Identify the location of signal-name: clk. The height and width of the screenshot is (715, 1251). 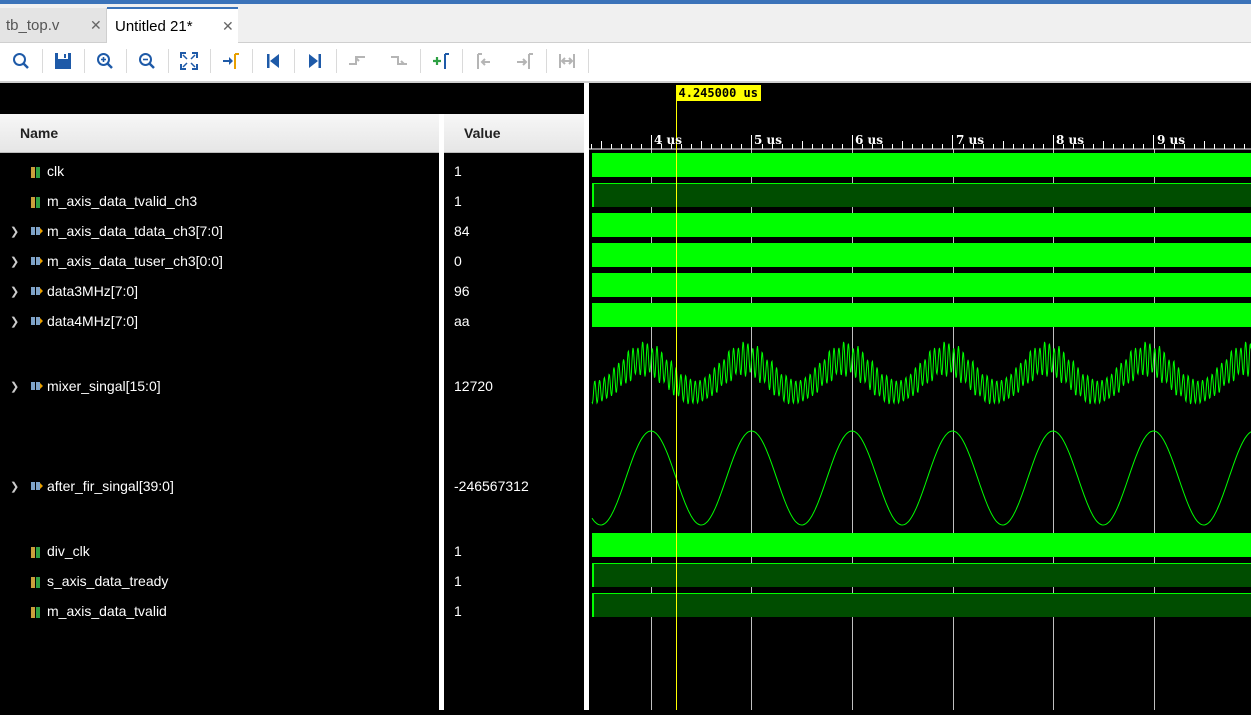
(56, 171).